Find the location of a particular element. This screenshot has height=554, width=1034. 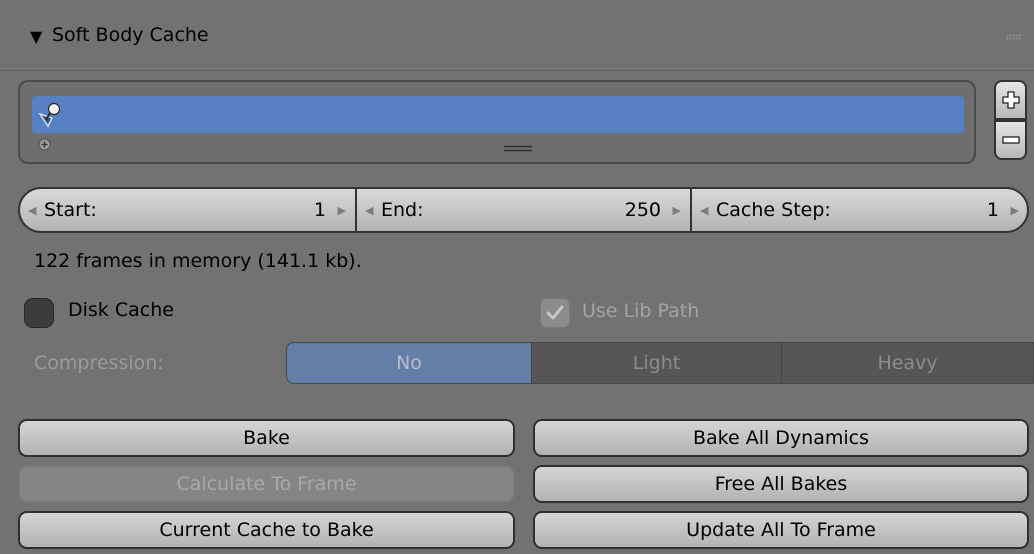

use-lib-path-checkbox is located at coordinates (555, 313).